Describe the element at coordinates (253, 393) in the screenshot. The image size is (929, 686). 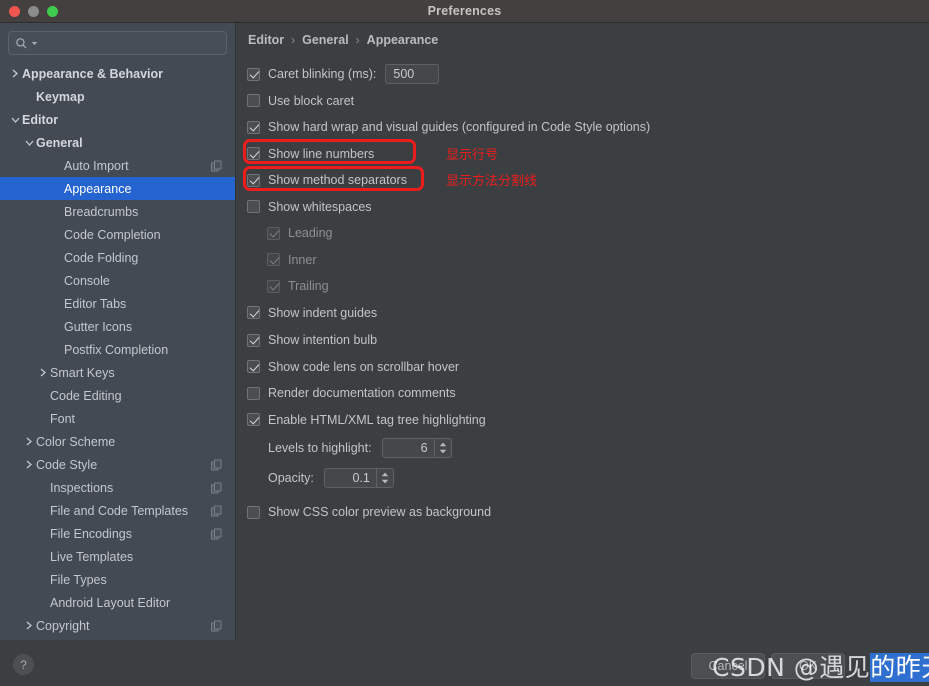
I see `checkbox-render-documentation-comments` at that location.